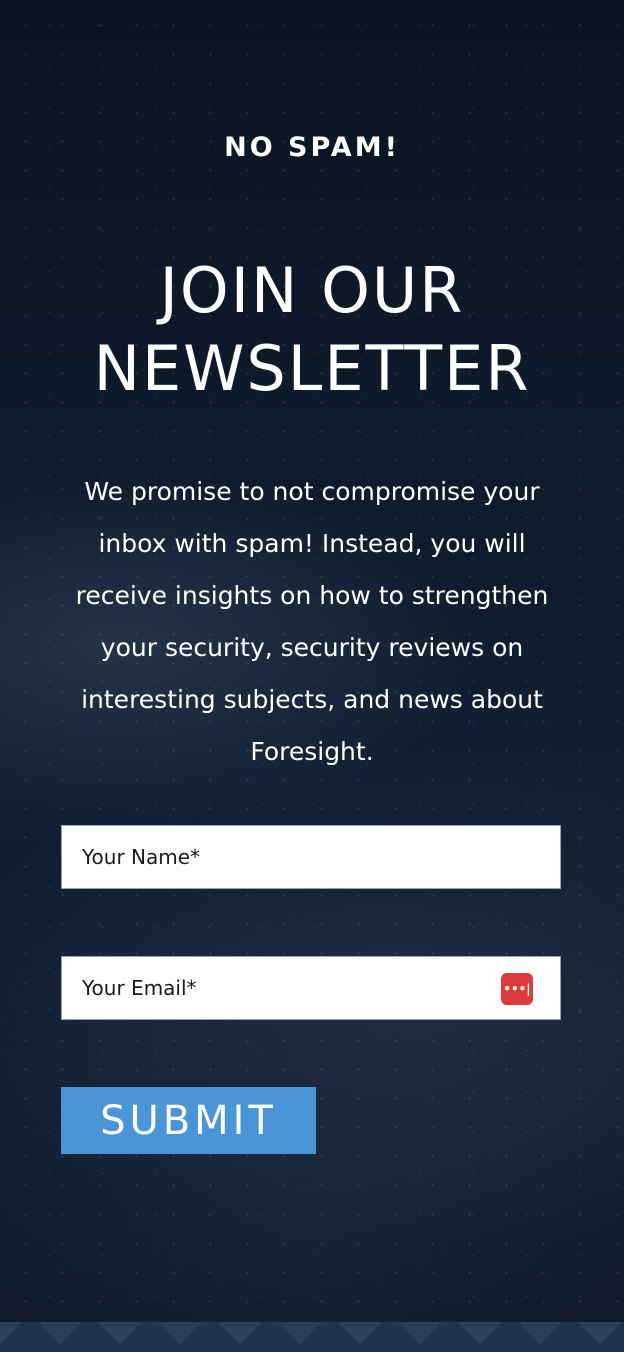 The height and width of the screenshot is (1352, 624). What do you see at coordinates (312, 329) in the screenshot?
I see `page-title: JOIN OUR NEWSLETTER` at bounding box center [312, 329].